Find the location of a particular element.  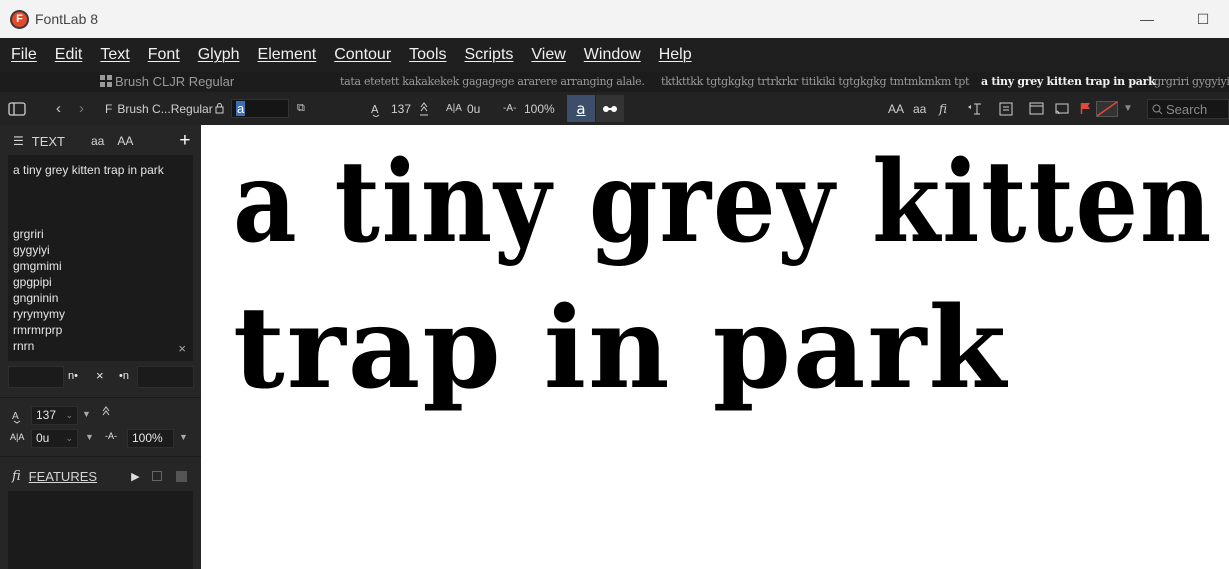

sidebar-toggle-icon is located at coordinates (17, 108).